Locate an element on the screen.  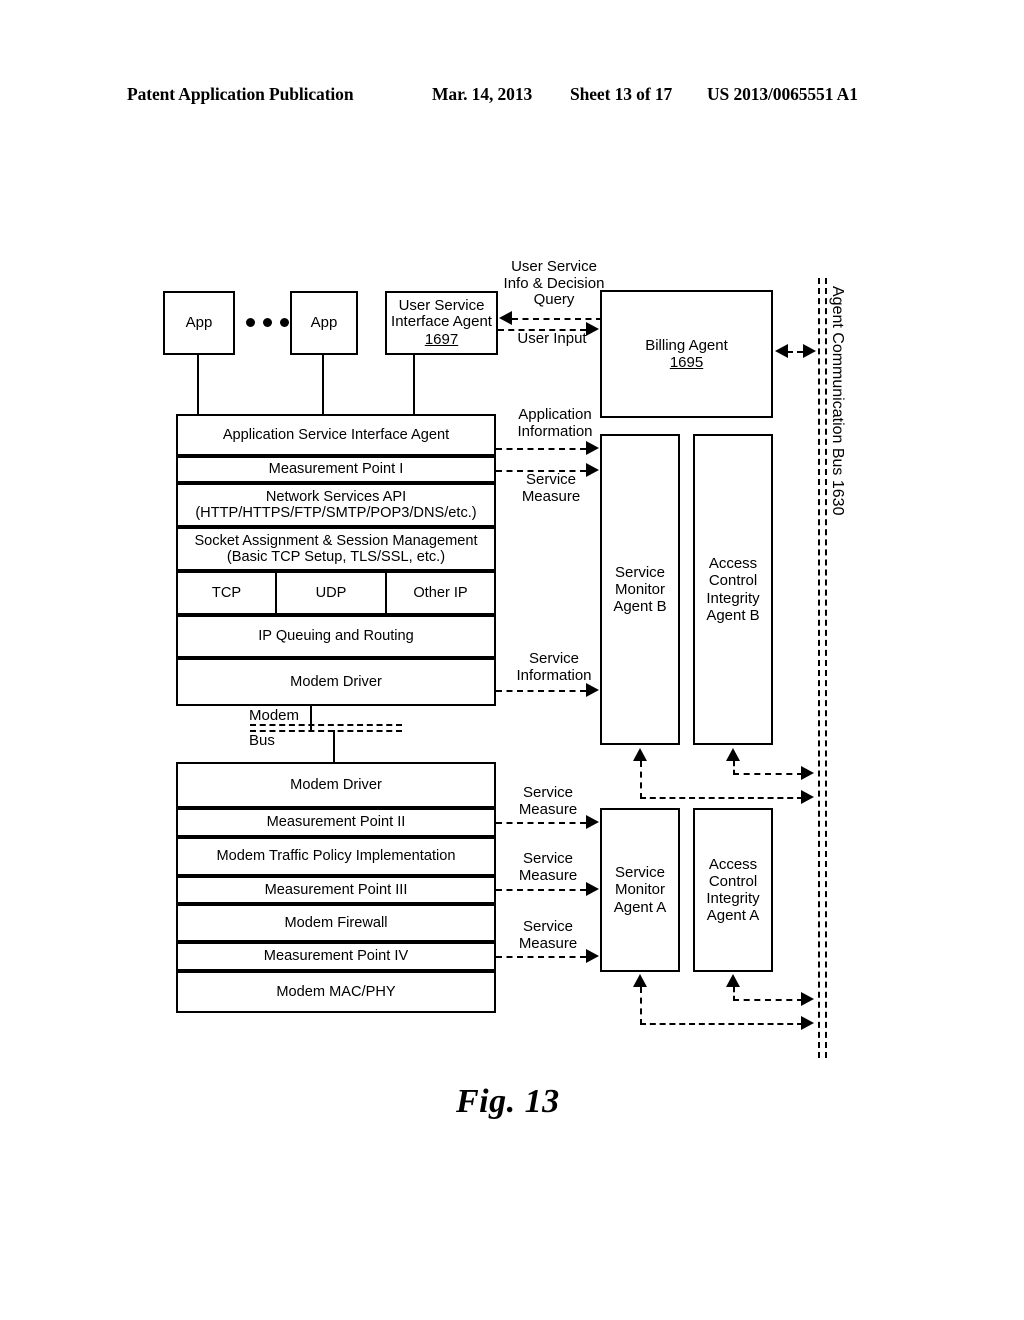
flow-line-user-service-info-decision-query is located at coordinates (557, 319).